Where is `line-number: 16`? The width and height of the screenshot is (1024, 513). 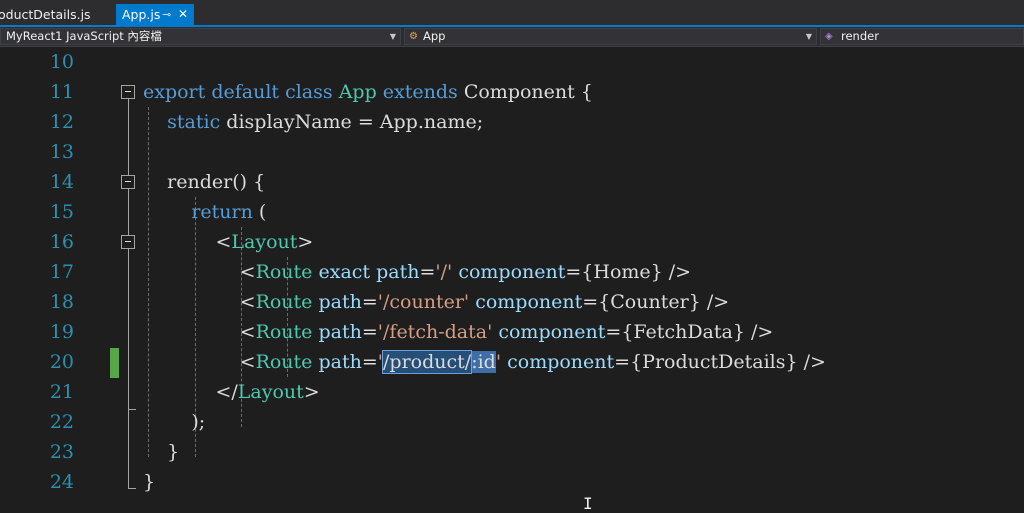 line-number: 16 is located at coordinates (61, 242).